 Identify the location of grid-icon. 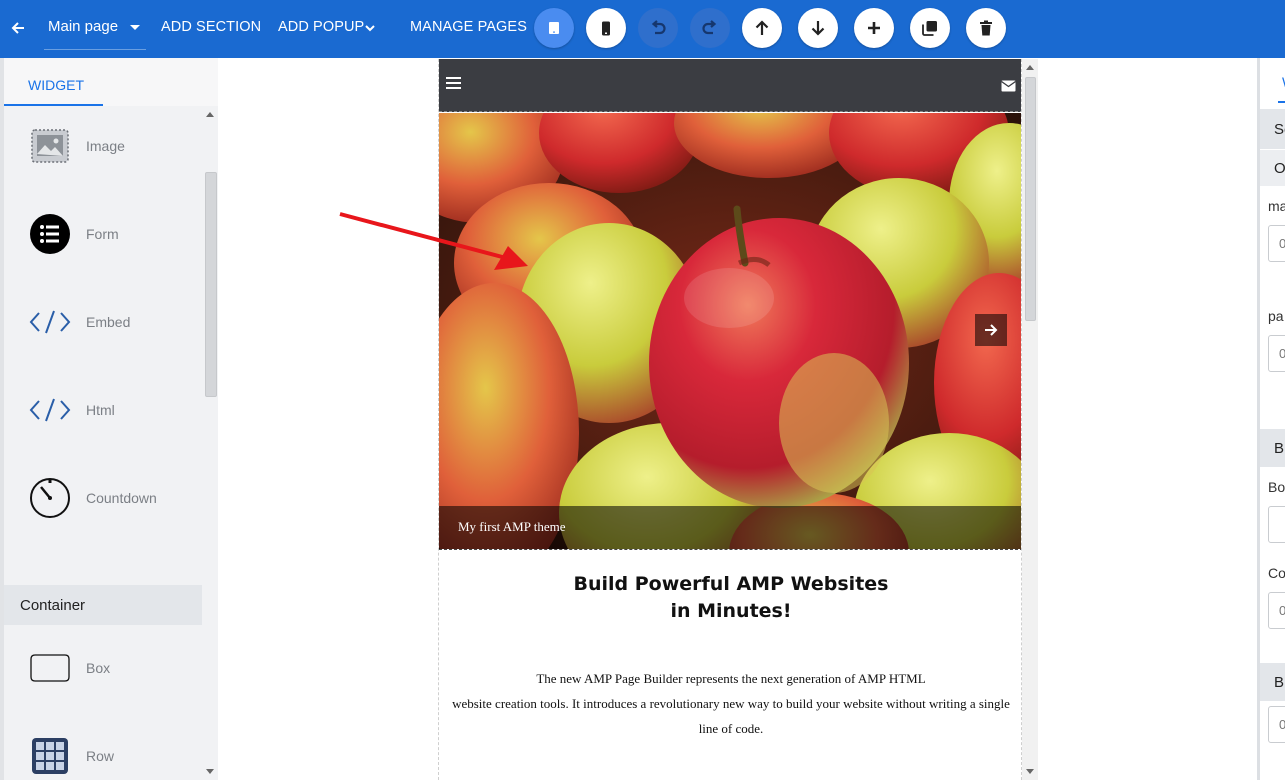
(50, 756).